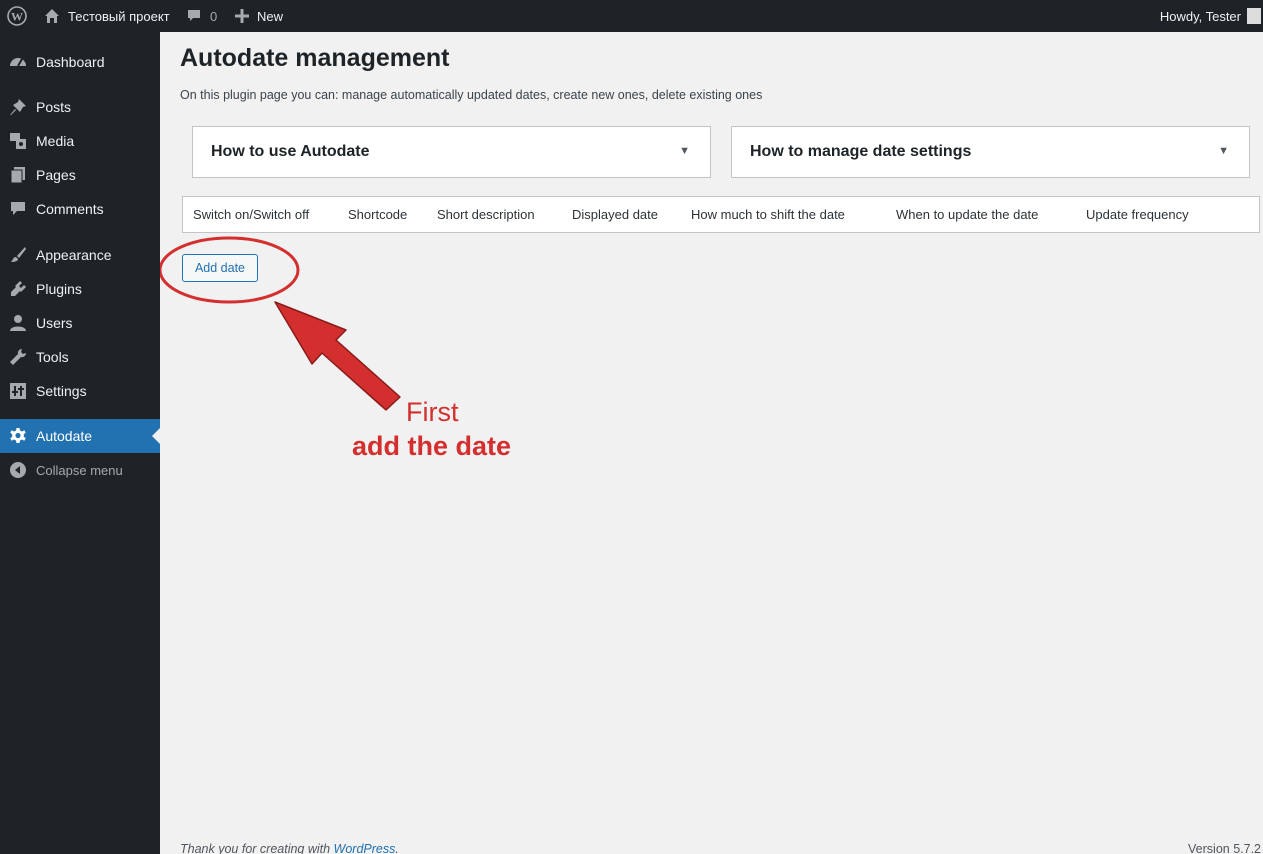 This screenshot has width=1263, height=854. I want to click on wordpress-logo-link: W, so click(17, 16).